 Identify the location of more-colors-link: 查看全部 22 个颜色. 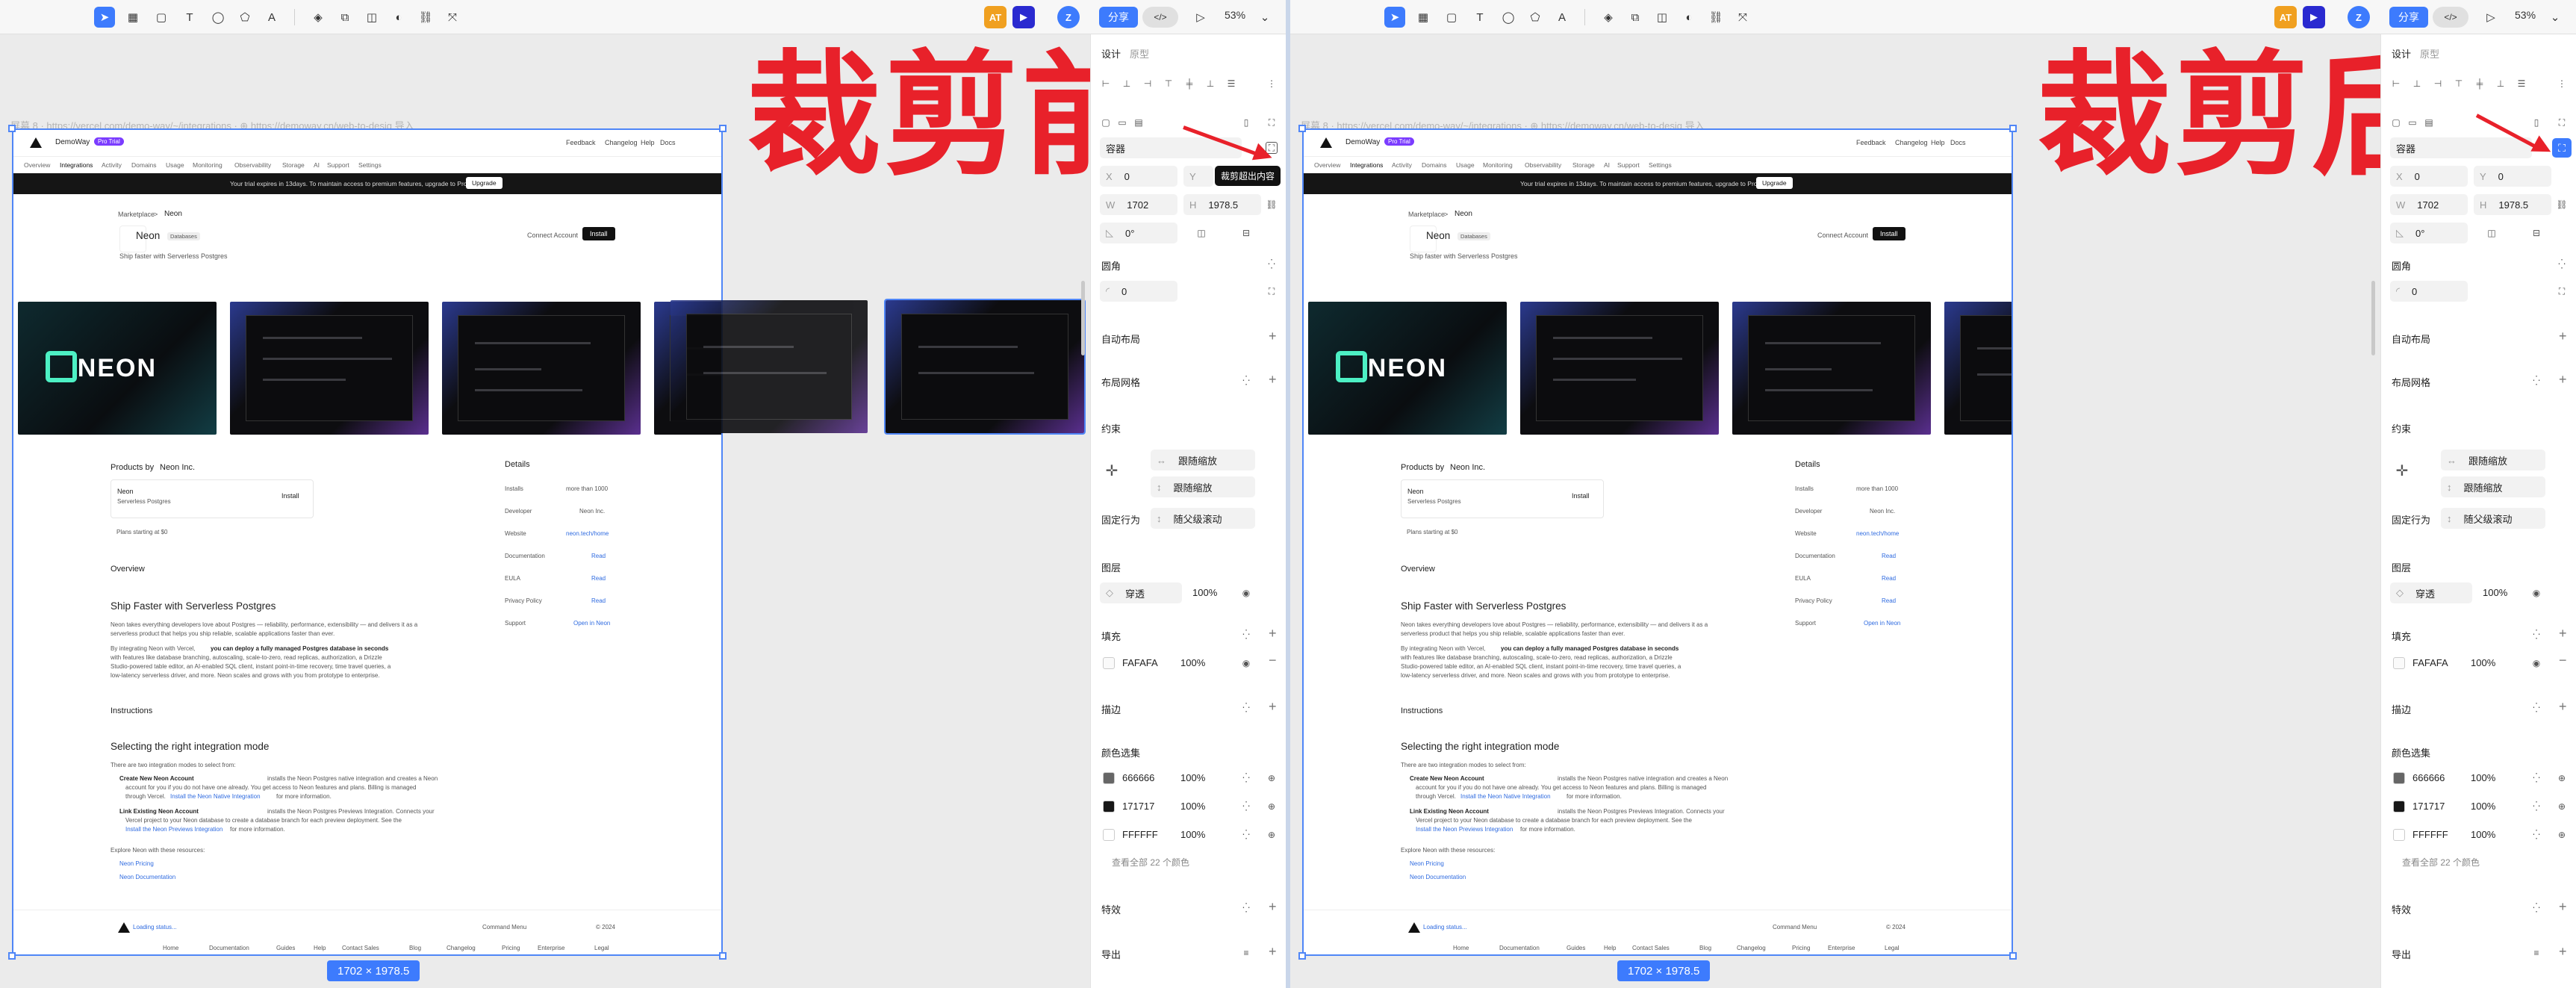
(1150, 862).